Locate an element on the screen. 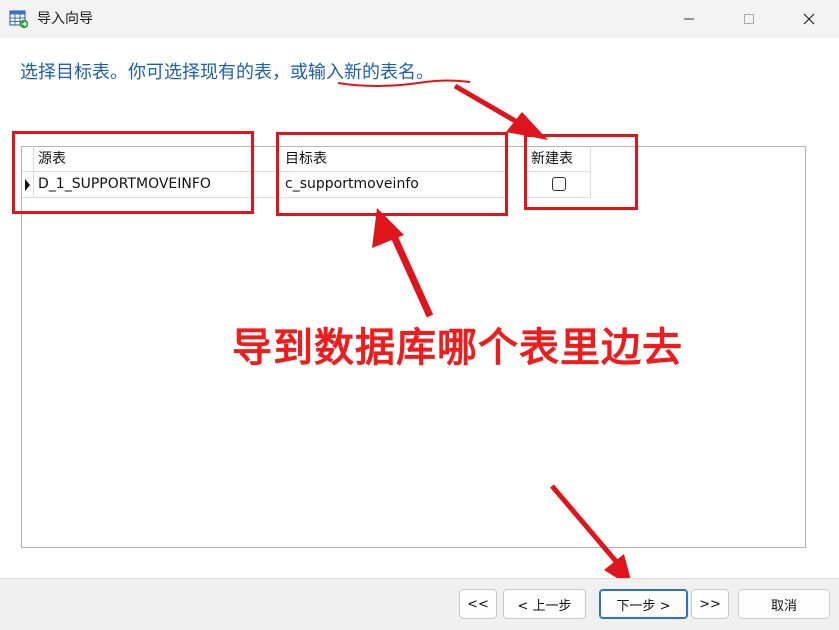 The height and width of the screenshot is (630, 839). last-page-button: >> is located at coordinates (710, 604).